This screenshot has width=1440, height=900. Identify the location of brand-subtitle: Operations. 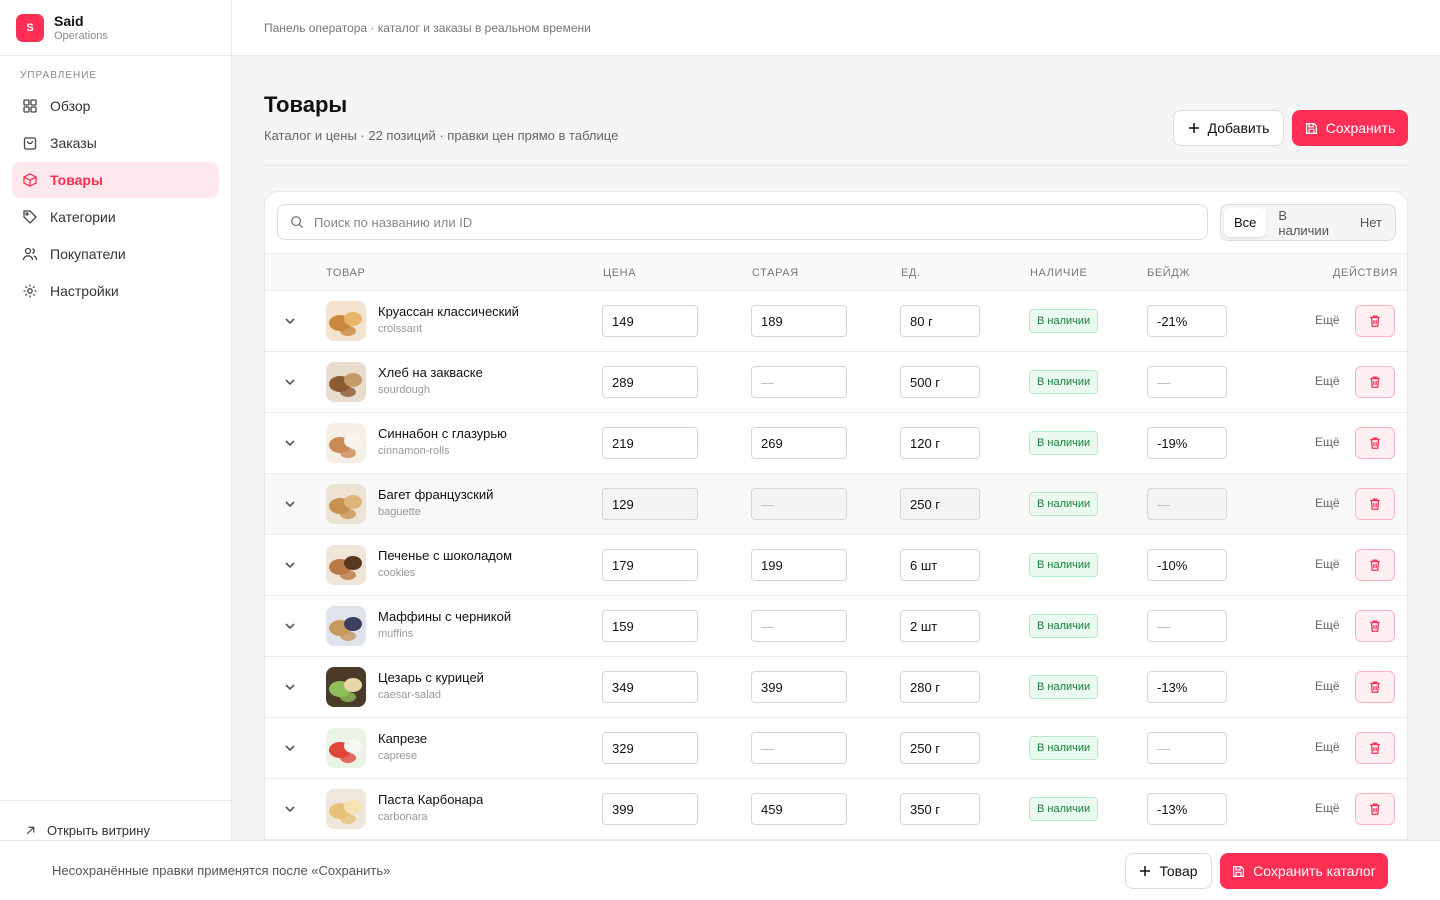
(81, 35).